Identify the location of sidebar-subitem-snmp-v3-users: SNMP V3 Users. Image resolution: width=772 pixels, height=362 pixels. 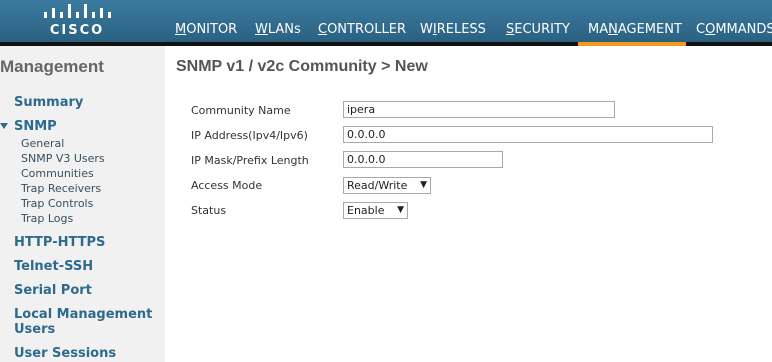
(63, 158).